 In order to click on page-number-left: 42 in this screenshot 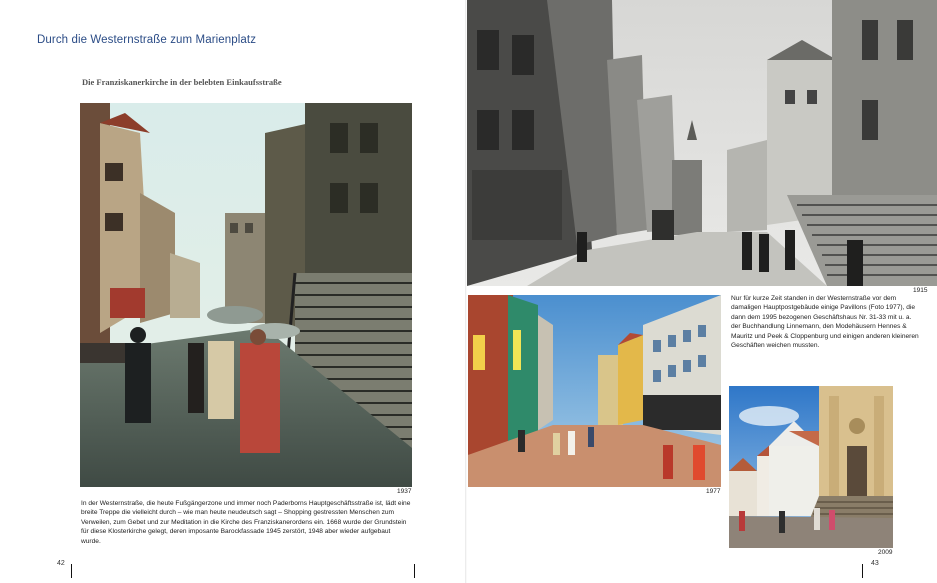, I will do `click(61, 563)`.